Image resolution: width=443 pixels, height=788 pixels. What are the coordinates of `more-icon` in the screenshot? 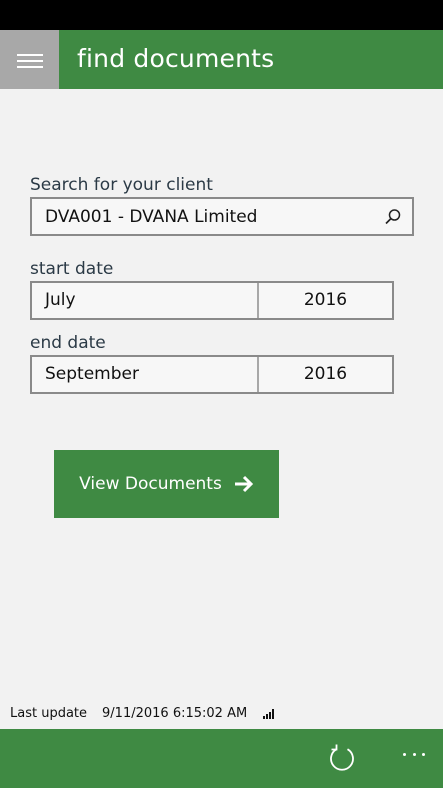 It's located at (414, 754).